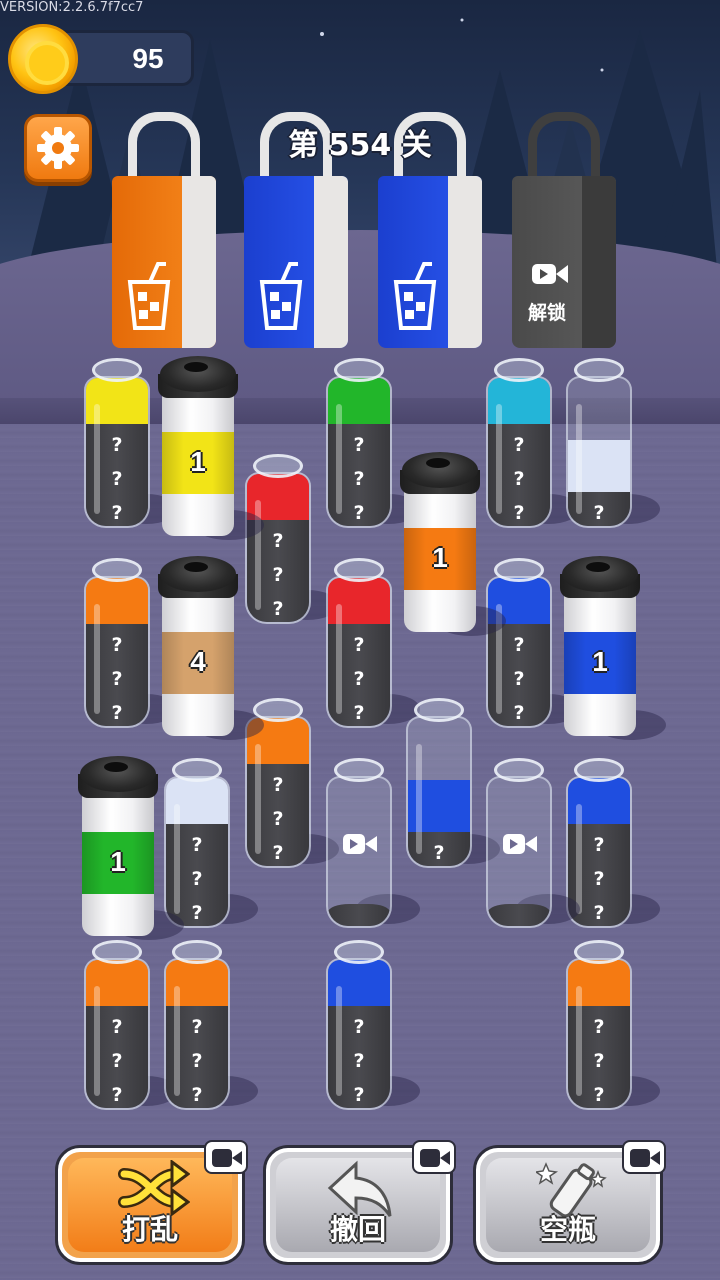  I want to click on bottle-bottom-liquid, so click(359, 915).